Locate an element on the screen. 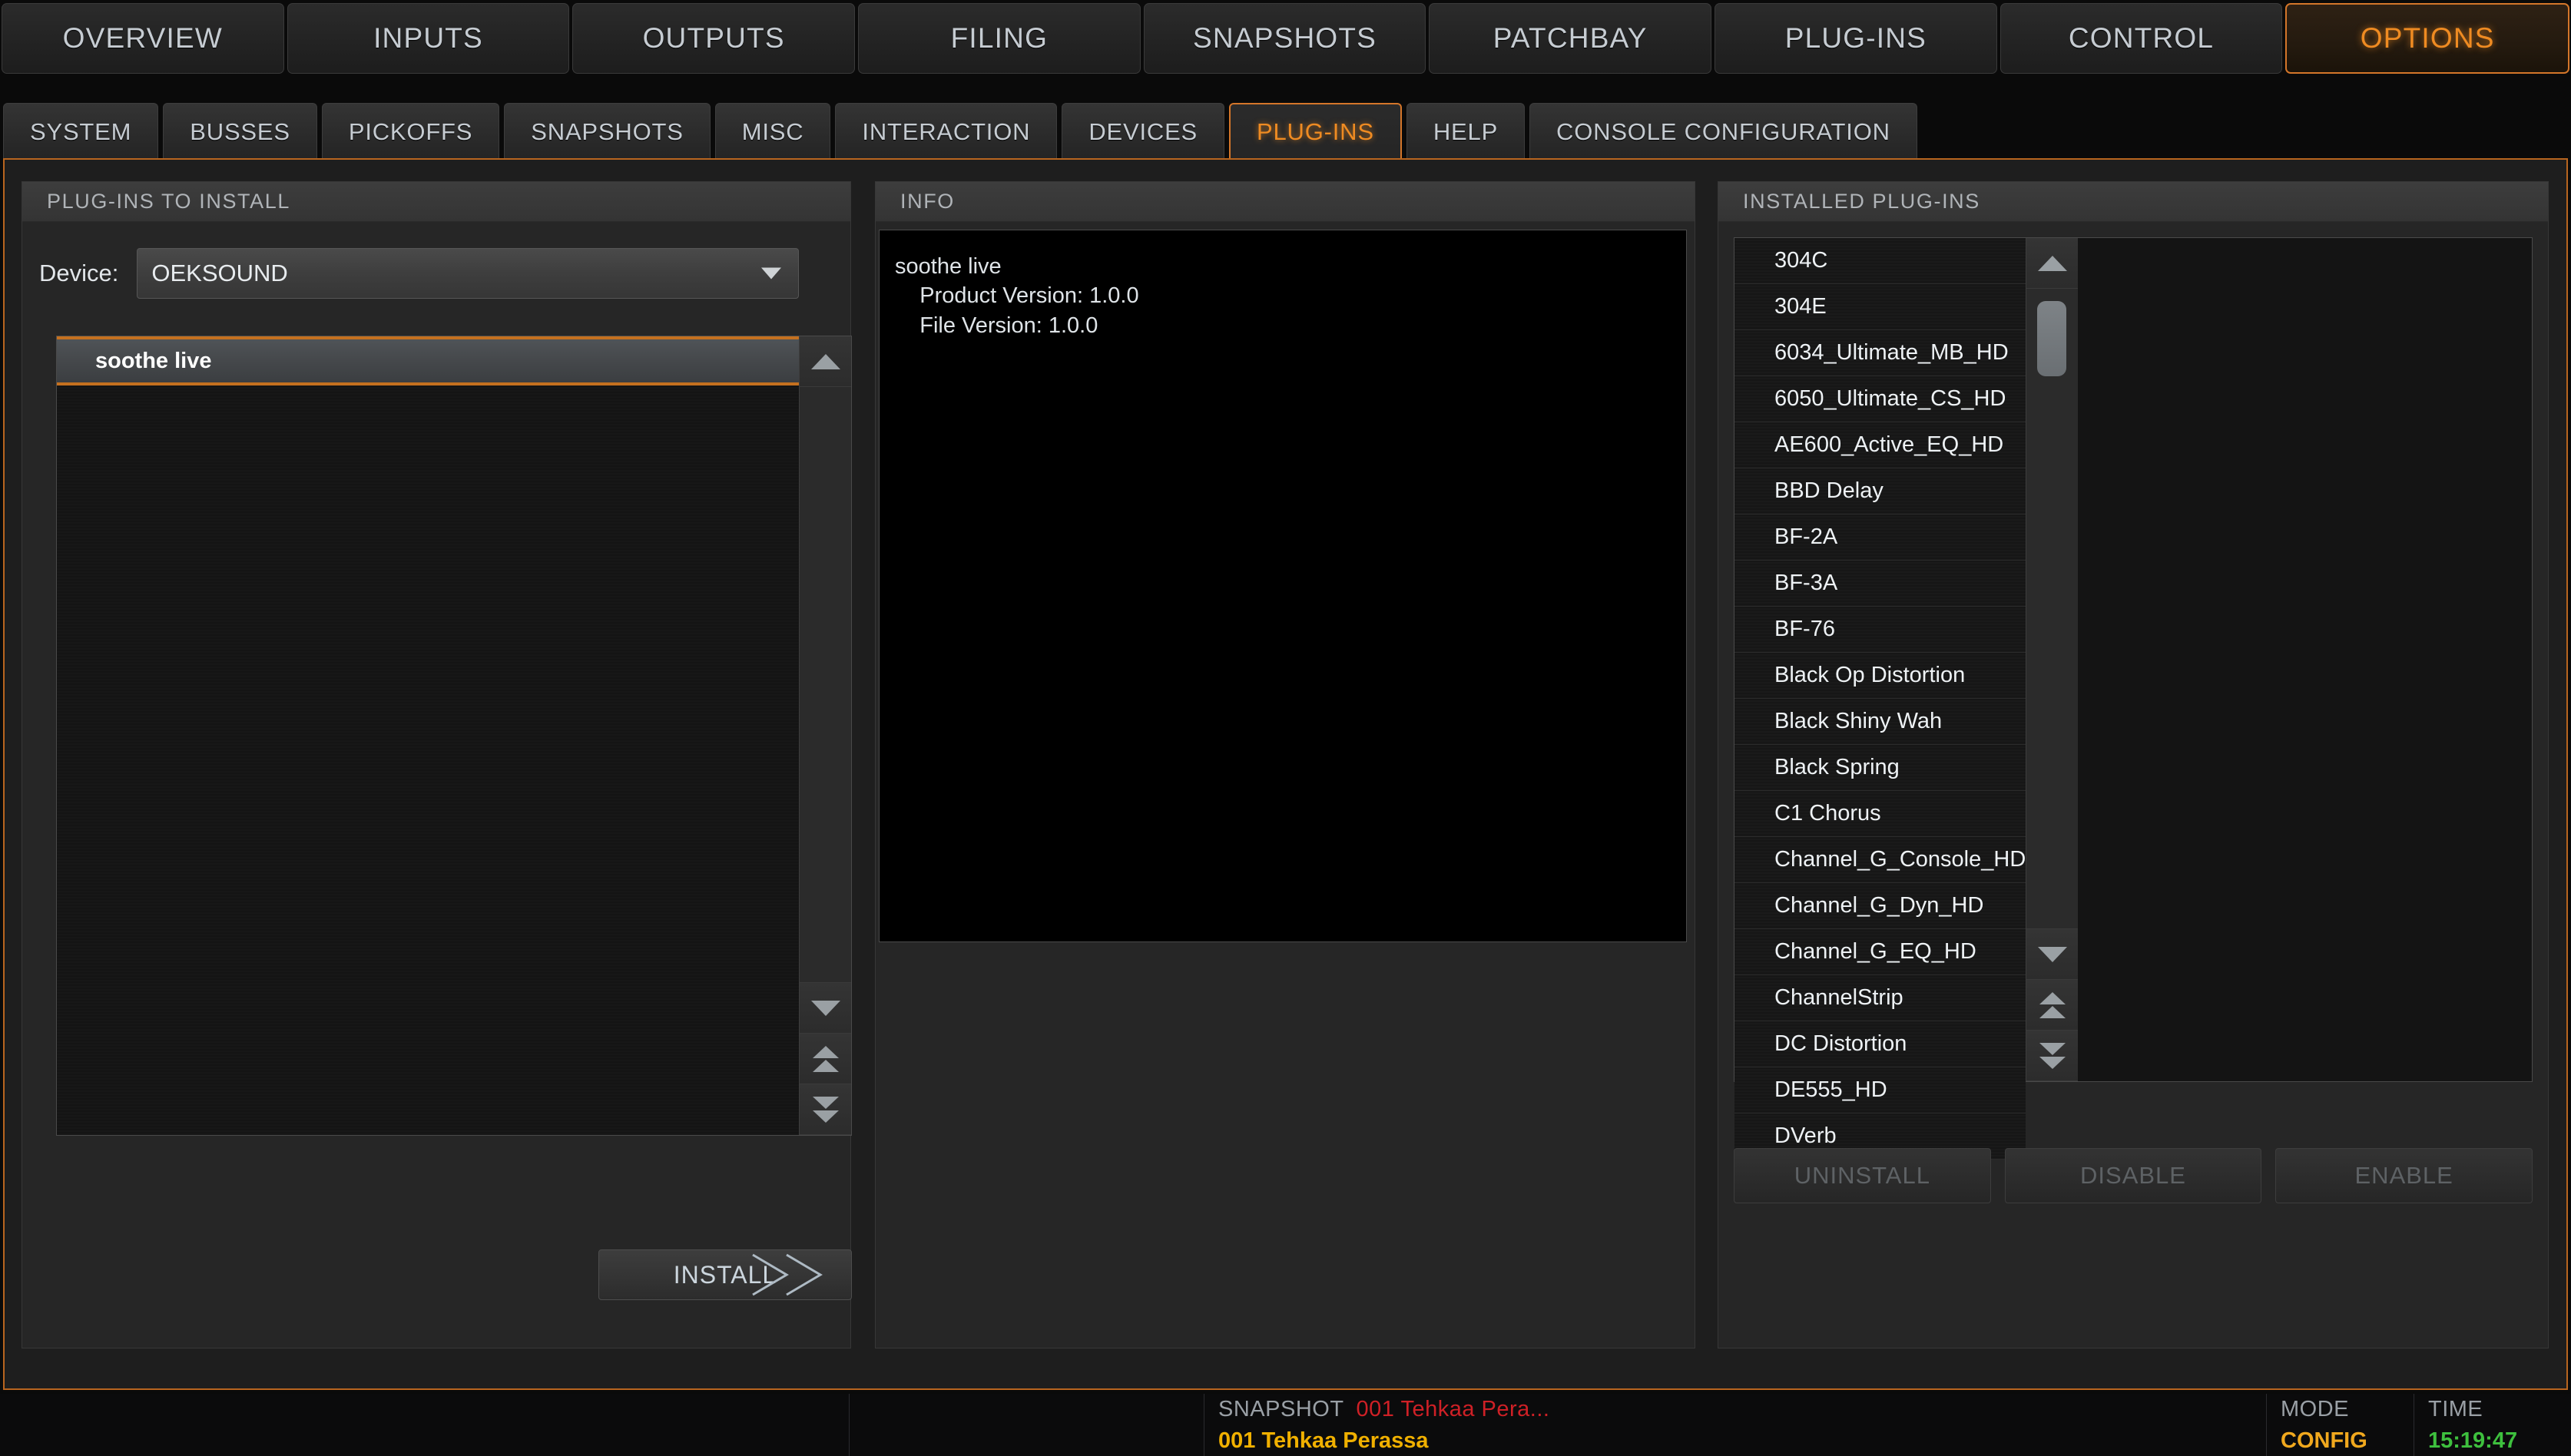 The width and height of the screenshot is (2571, 1456). tab-label: OVERVIEW is located at coordinates (143, 38).